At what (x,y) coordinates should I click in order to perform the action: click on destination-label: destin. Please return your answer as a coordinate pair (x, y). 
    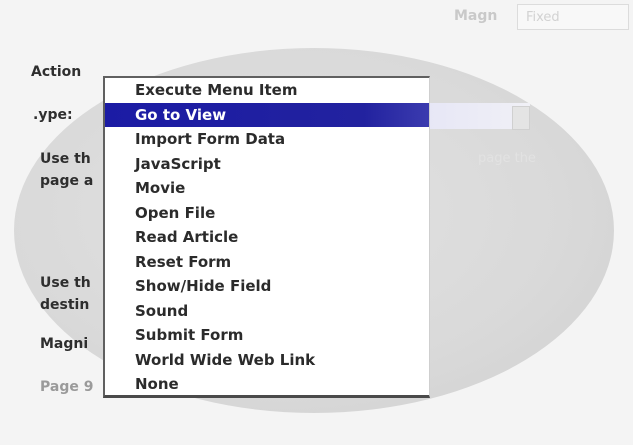
    Looking at the image, I should click on (65, 305).